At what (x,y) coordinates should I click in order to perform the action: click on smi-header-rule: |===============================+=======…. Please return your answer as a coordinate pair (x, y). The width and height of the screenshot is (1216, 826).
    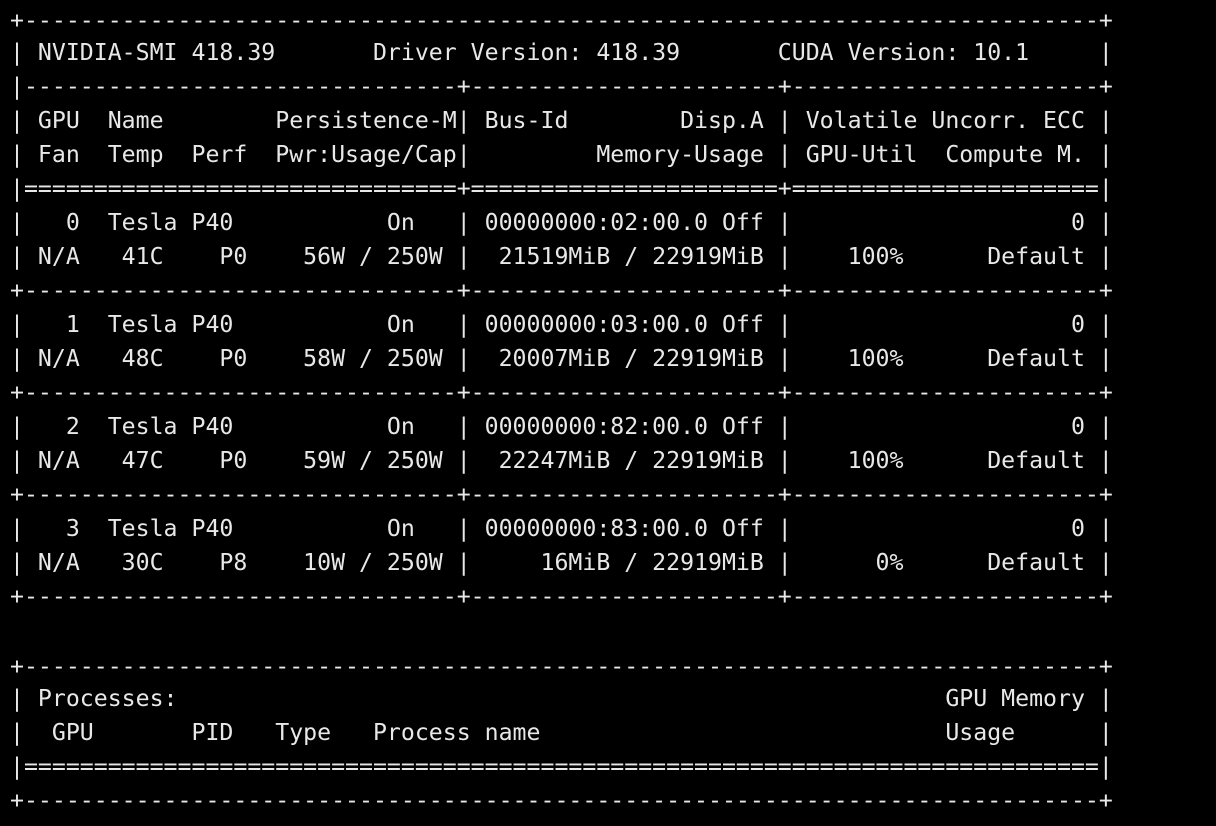
    Looking at the image, I should click on (561, 188).